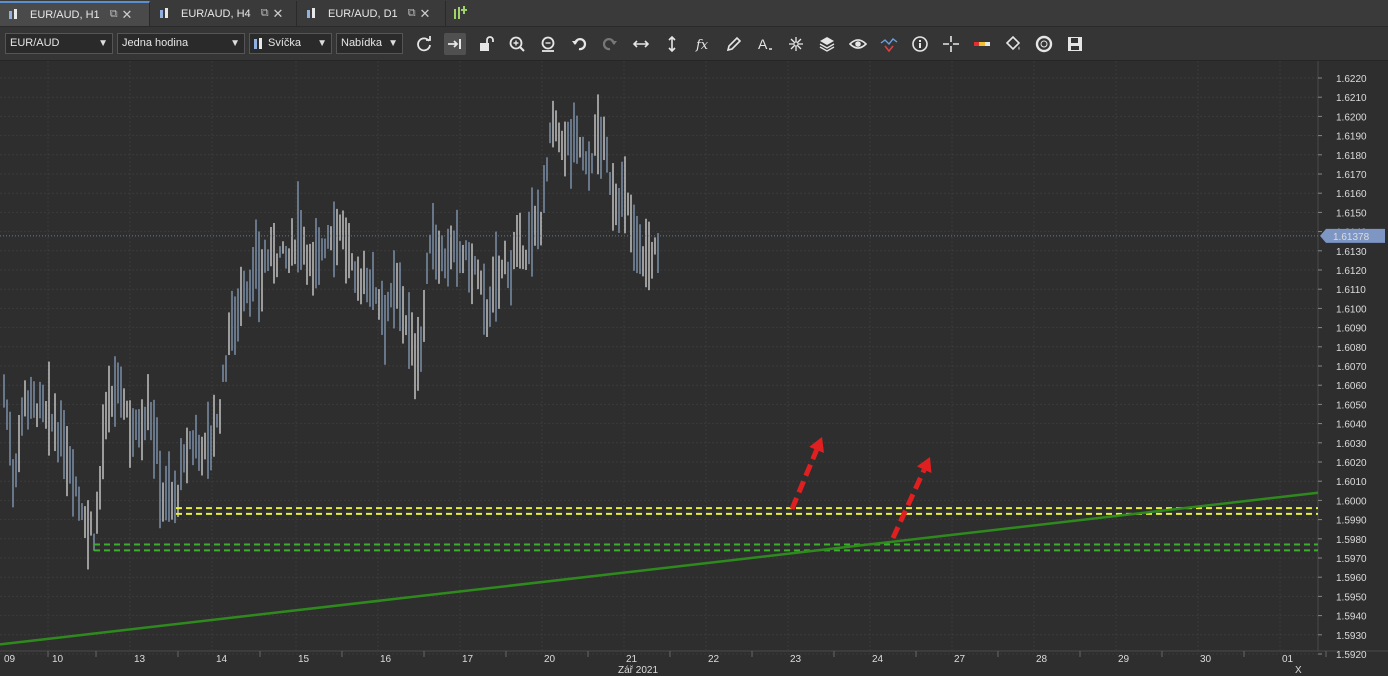  I want to click on alert-icon, so click(889, 45).